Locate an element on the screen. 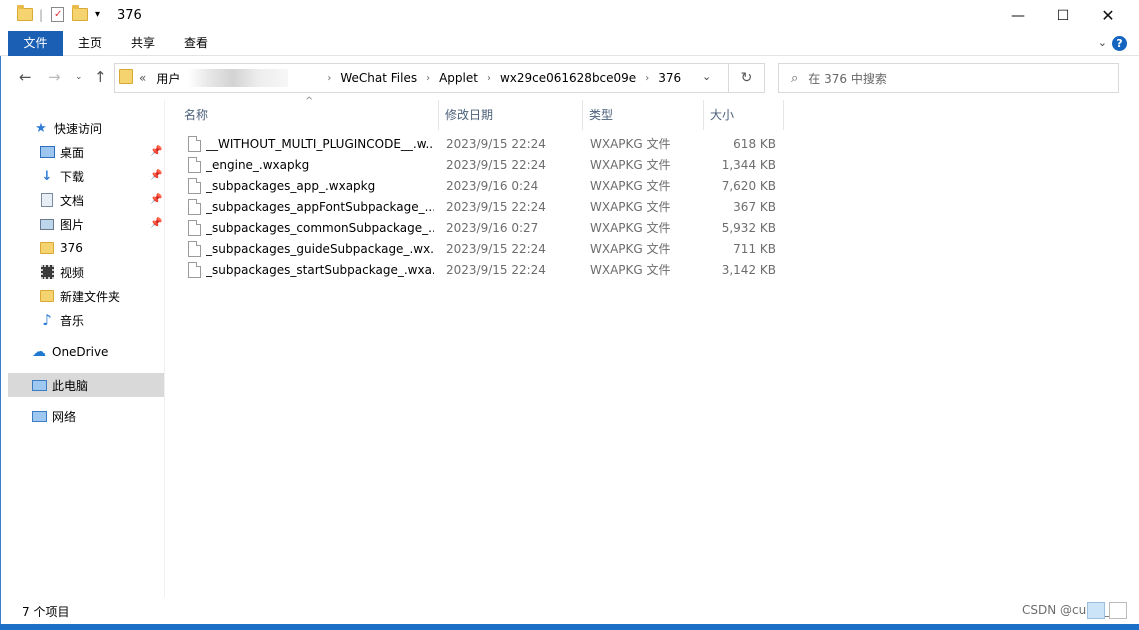  file-size: 5,932 KB is located at coordinates (748, 228).